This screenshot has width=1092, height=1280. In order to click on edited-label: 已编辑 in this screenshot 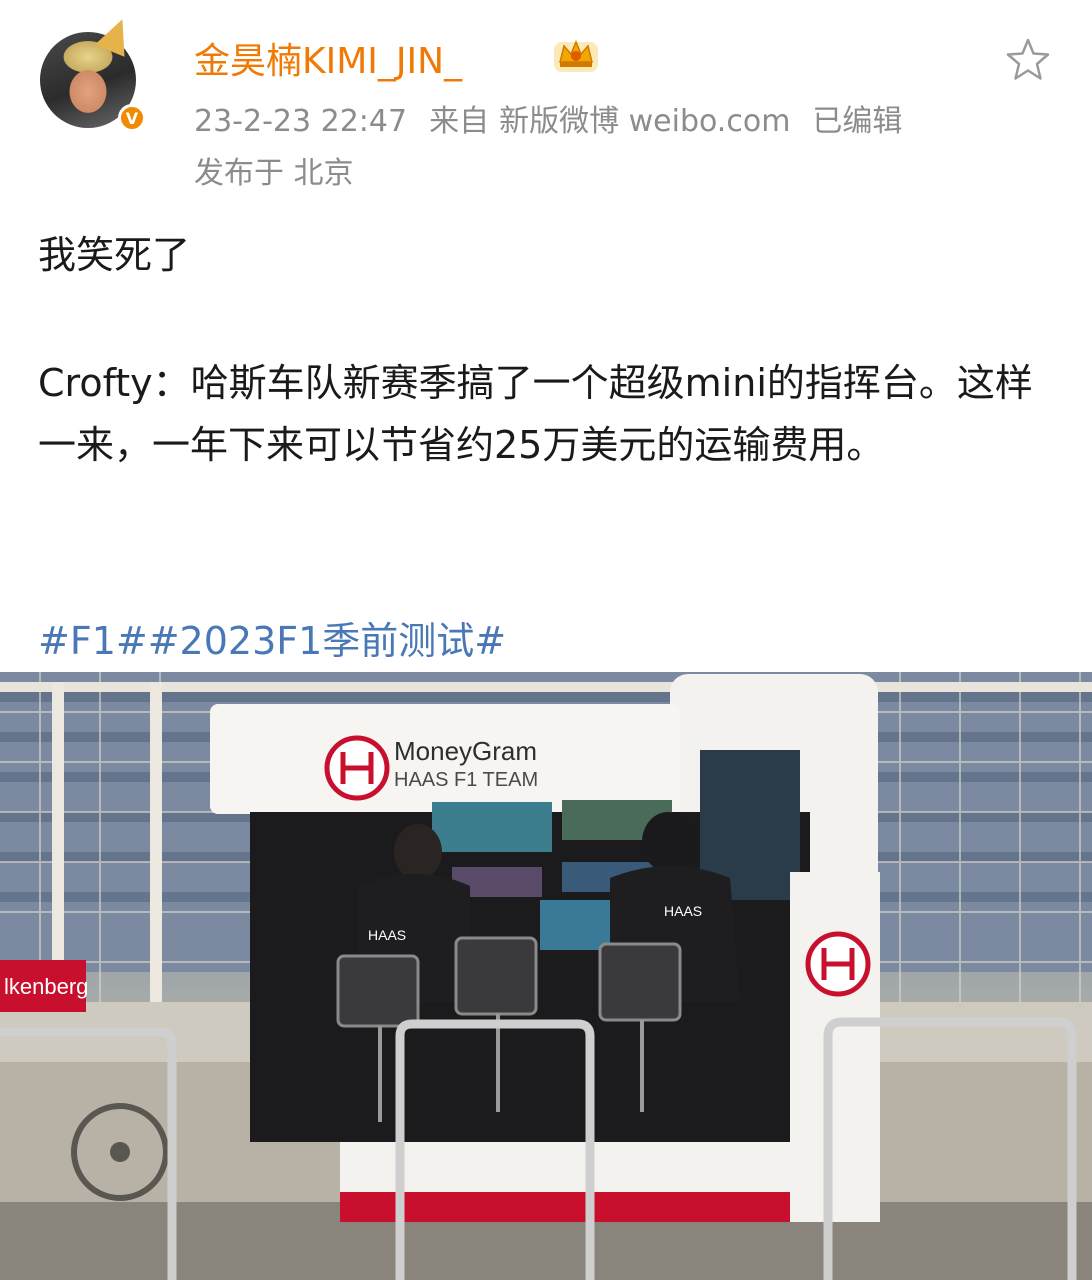, I will do `click(857, 121)`.